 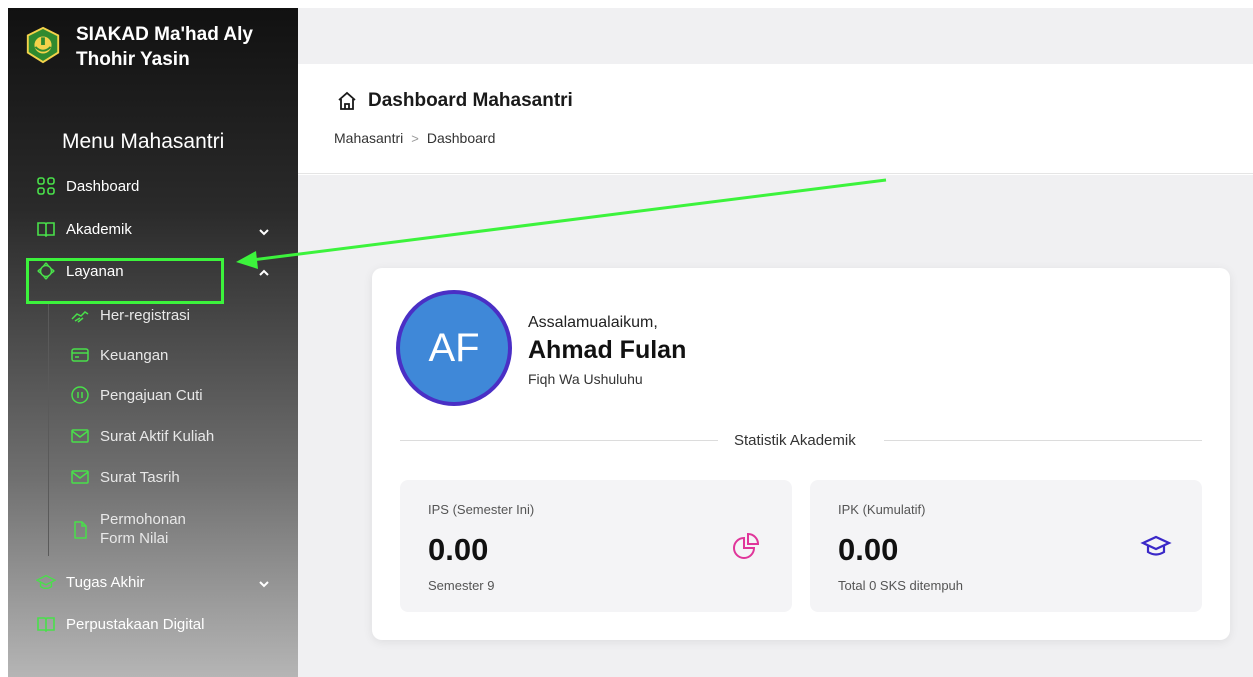 I want to click on sidebar-subitem-keuangan: Keuangan, so click(x=119, y=355).